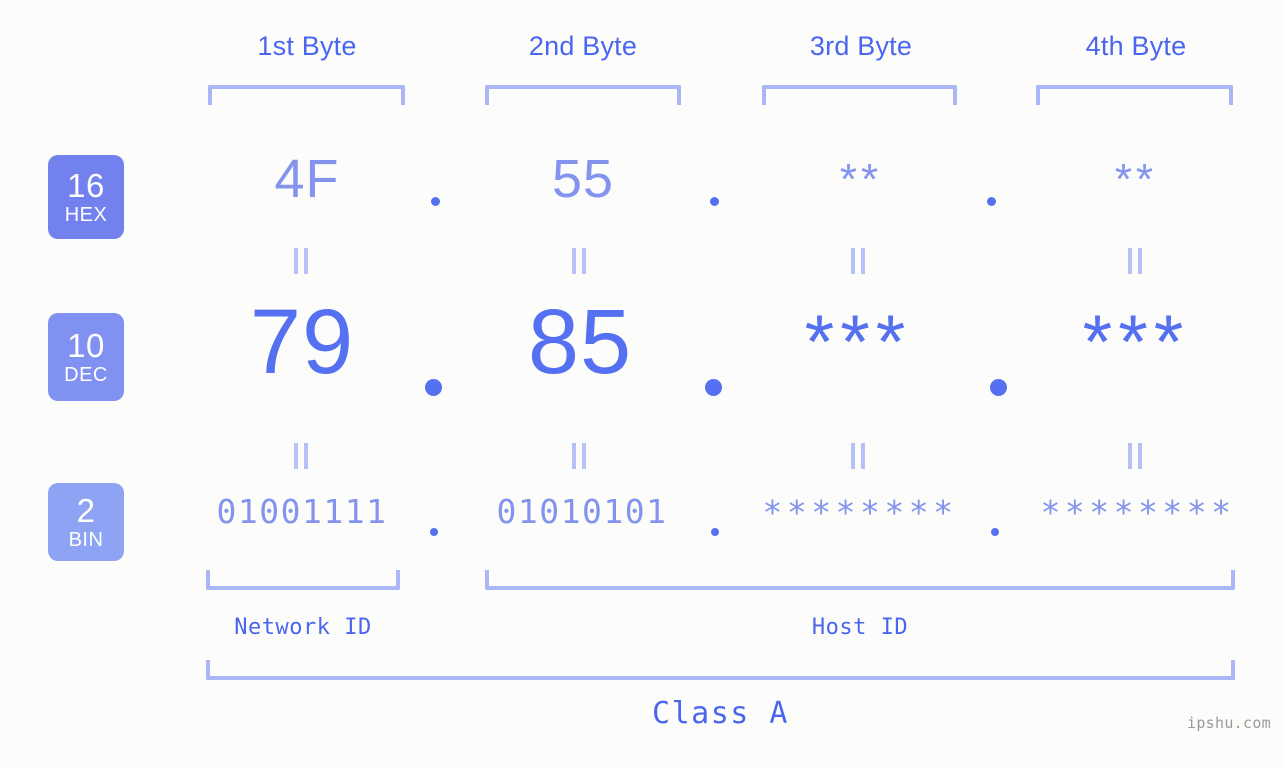 The width and height of the screenshot is (1285, 767). I want to click on bin-byte-3: ********, so click(860, 512).